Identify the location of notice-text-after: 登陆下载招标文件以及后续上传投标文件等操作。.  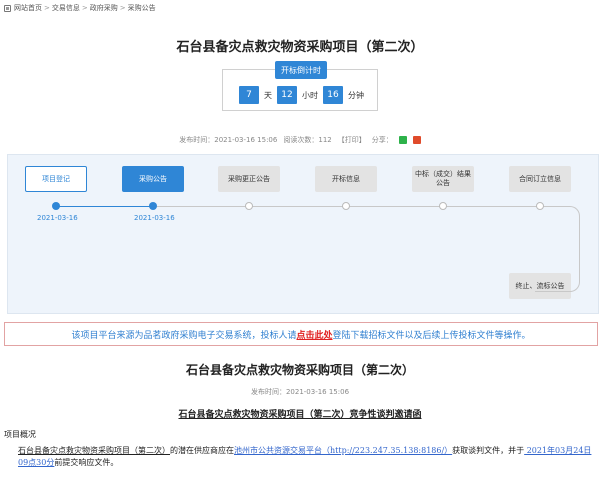
(431, 335).